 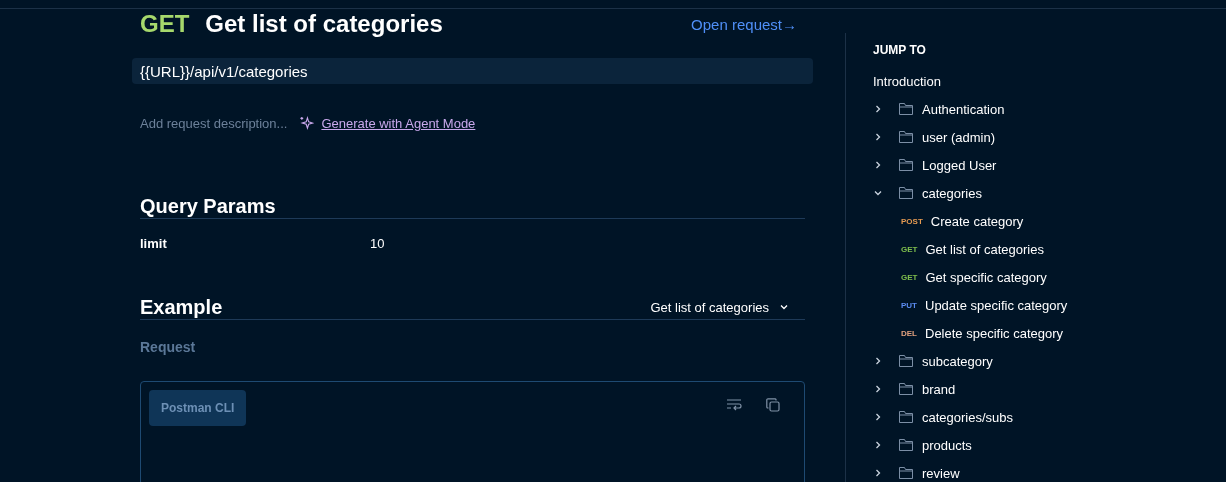 I want to click on nav-link: Introduction, so click(x=907, y=81).